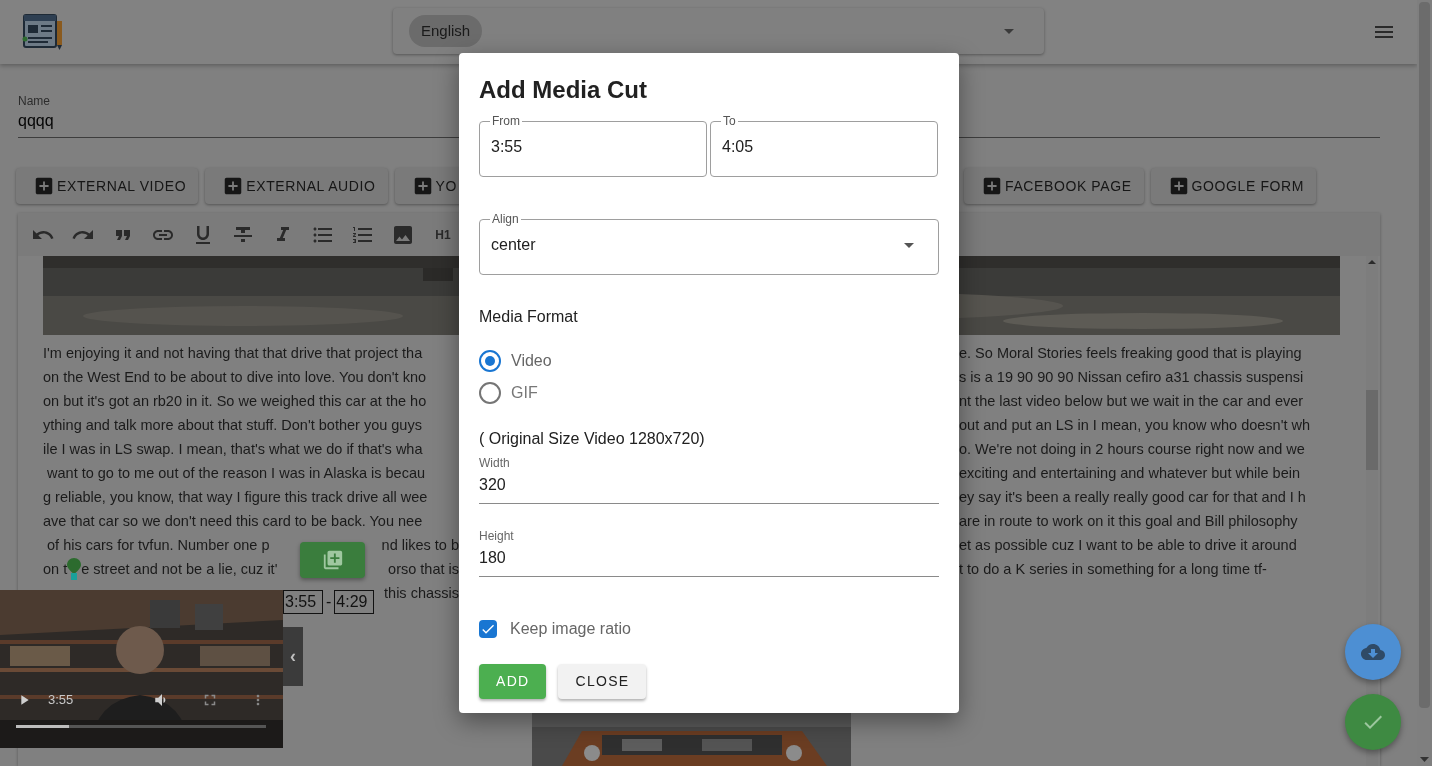 The width and height of the screenshot is (1432, 766). I want to click on scroll-up-icon, so click(1372, 262).